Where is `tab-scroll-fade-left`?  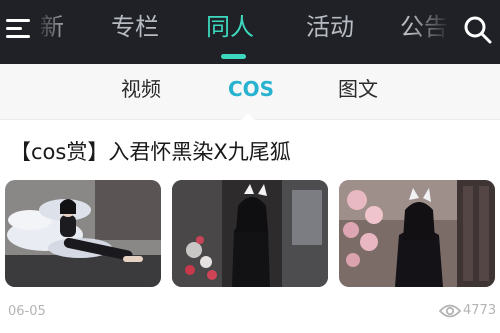
tab-scroll-fade-left is located at coordinates (50, 30).